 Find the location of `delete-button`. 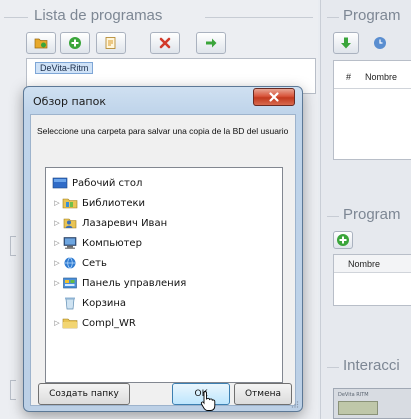

delete-button is located at coordinates (165, 43).